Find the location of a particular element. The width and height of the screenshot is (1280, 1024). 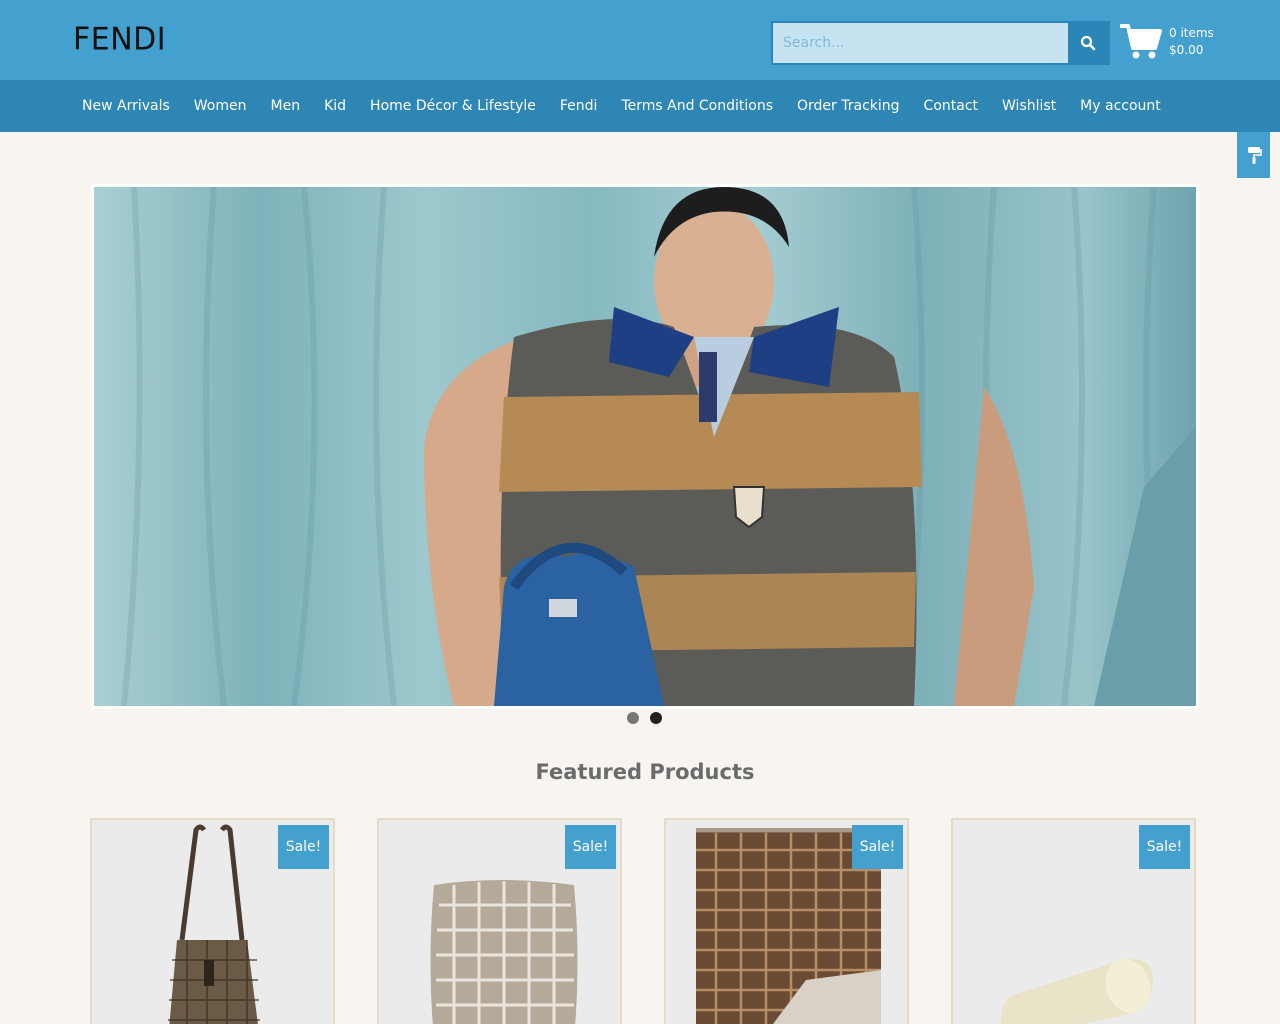

cart-items-count: 0 items is located at coordinates (1191, 33).